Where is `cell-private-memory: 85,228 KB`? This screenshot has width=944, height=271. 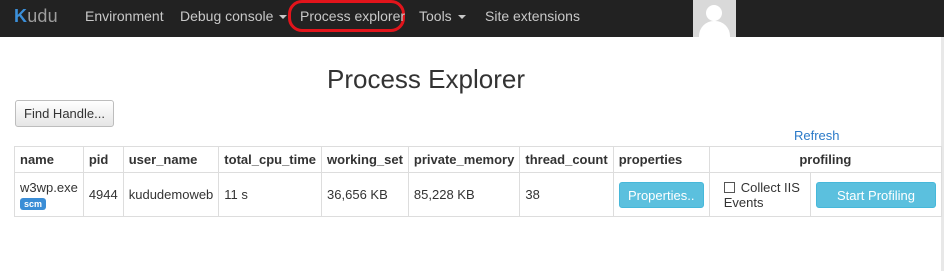
cell-private-memory: 85,228 KB is located at coordinates (464, 194).